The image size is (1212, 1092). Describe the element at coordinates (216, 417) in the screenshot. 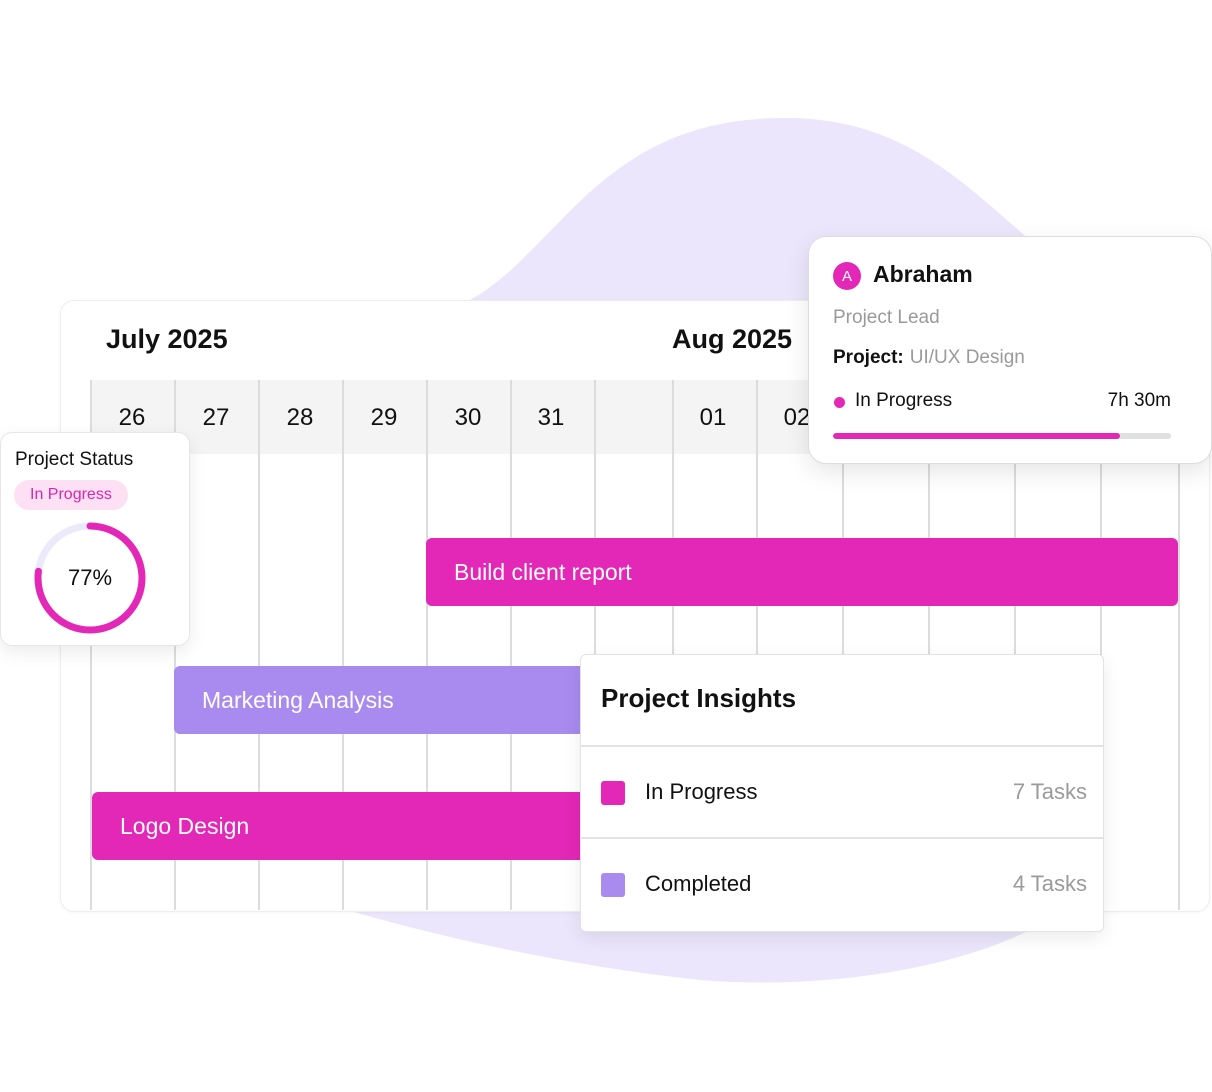

I see `date-cell: 27` at that location.